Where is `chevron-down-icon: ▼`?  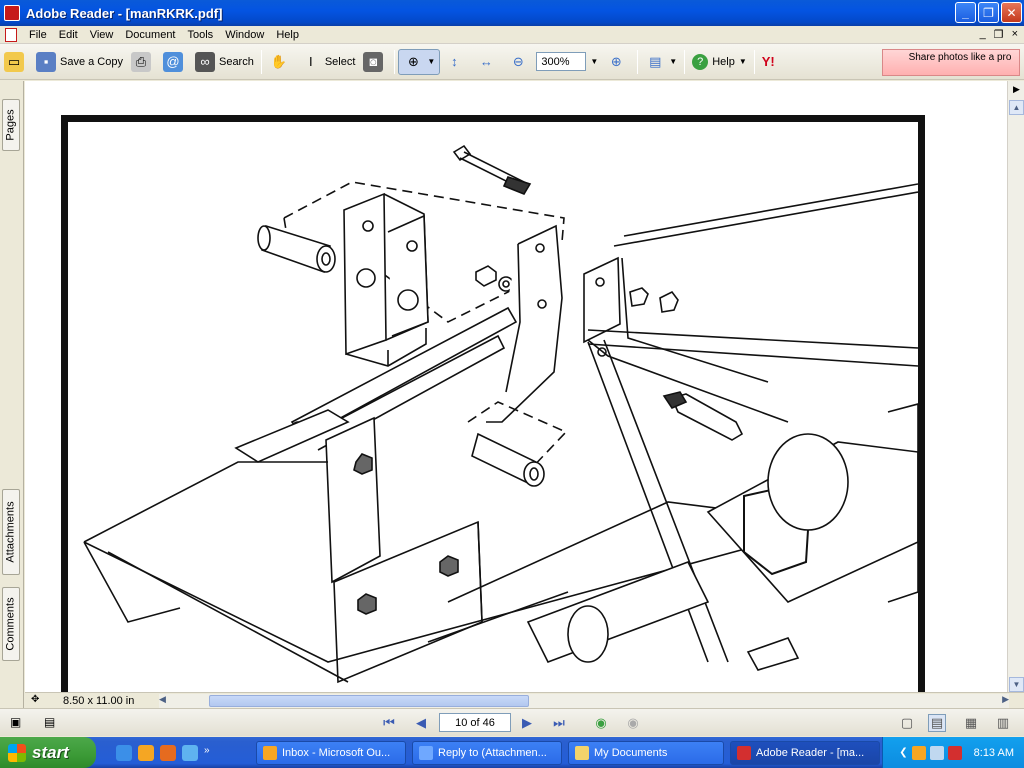
chevron-down-icon: ▼ is located at coordinates (431, 61).